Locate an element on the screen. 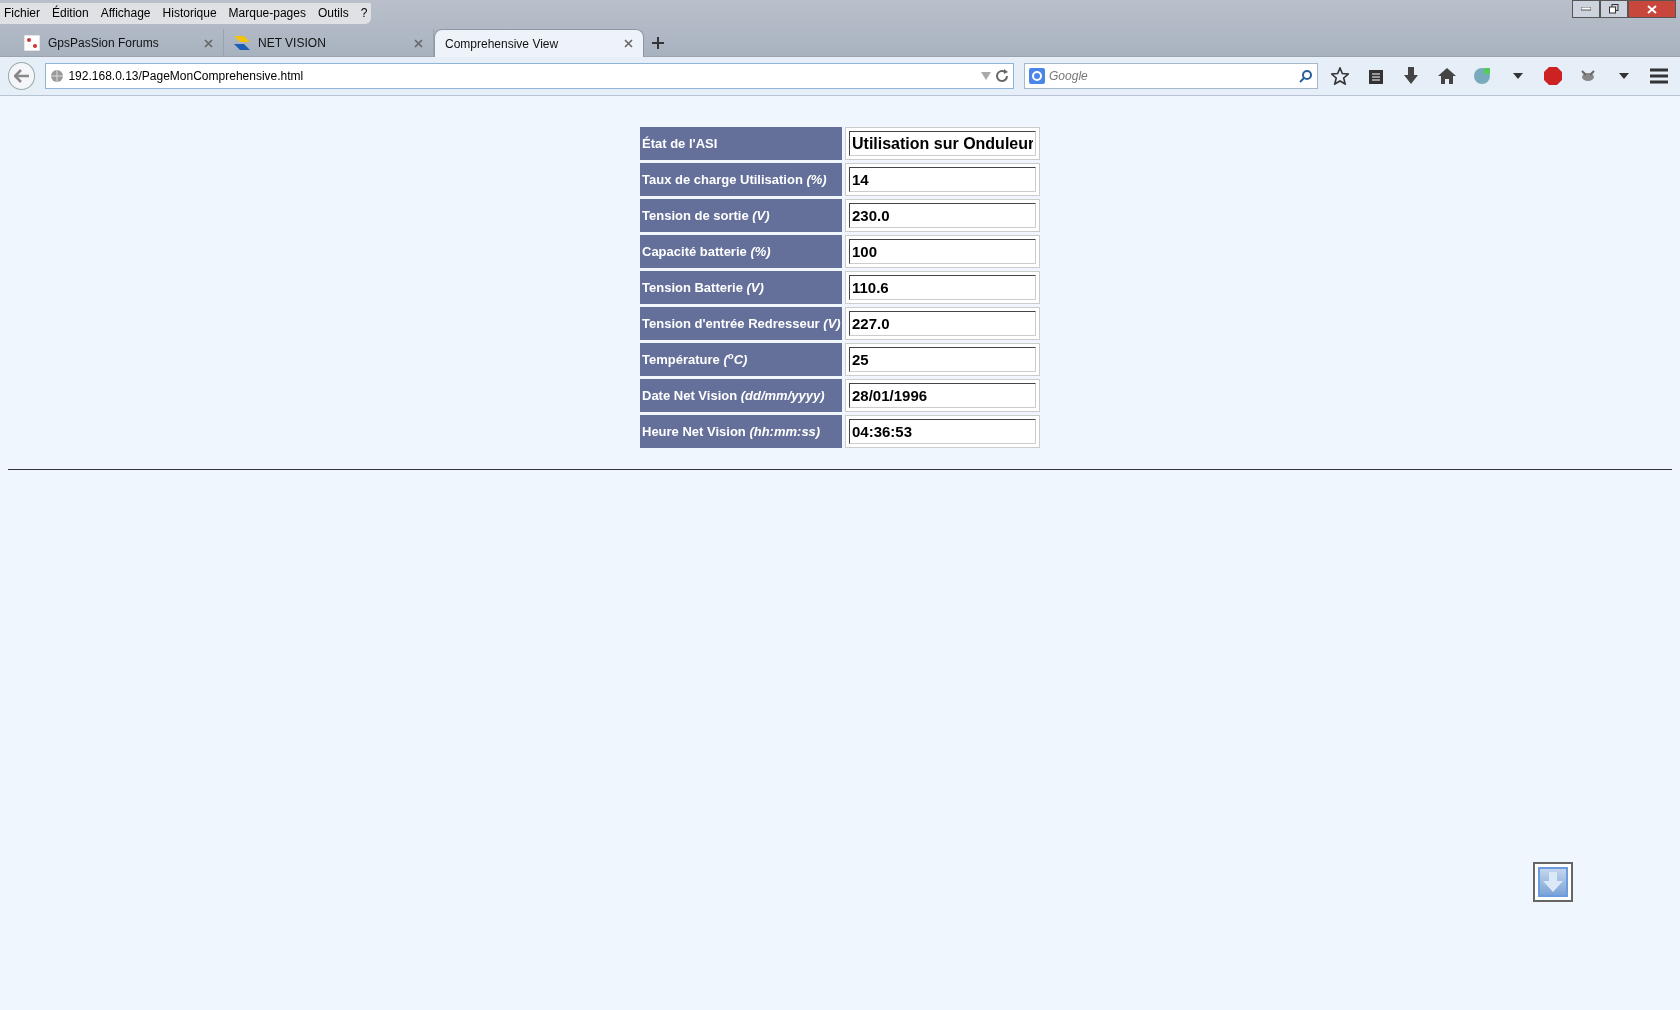 The image size is (1680, 1010). value-field: 227.0 is located at coordinates (942, 323).